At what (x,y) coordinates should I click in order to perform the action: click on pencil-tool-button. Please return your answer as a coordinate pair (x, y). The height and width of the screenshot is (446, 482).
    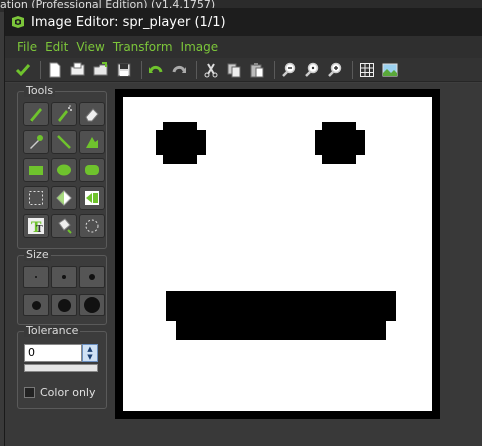
    Looking at the image, I should click on (36, 114).